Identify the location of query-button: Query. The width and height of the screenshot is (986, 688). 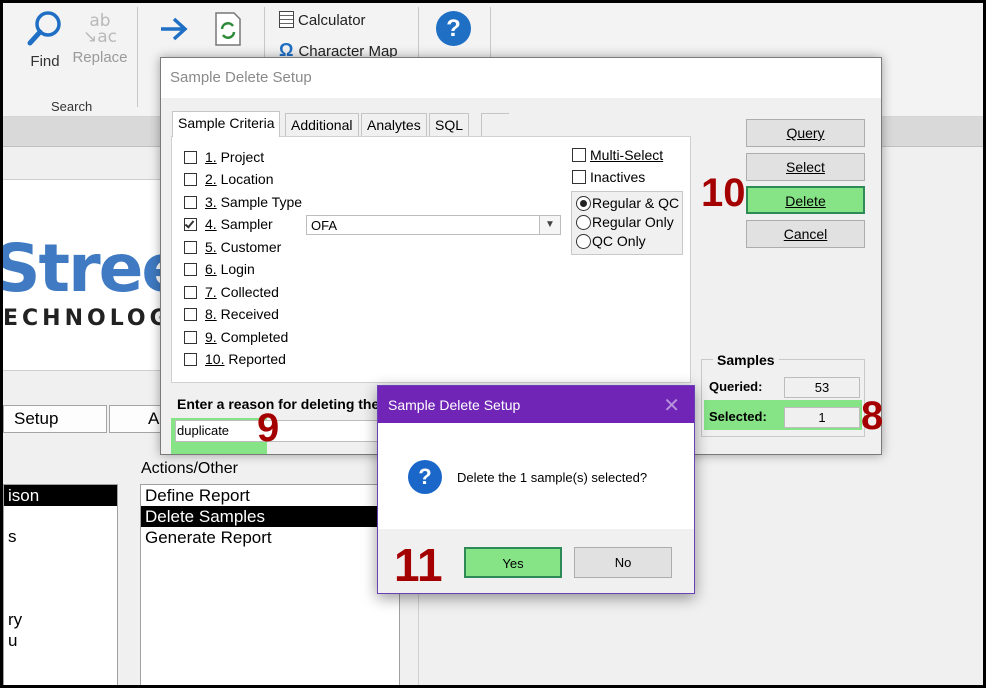
(805, 133).